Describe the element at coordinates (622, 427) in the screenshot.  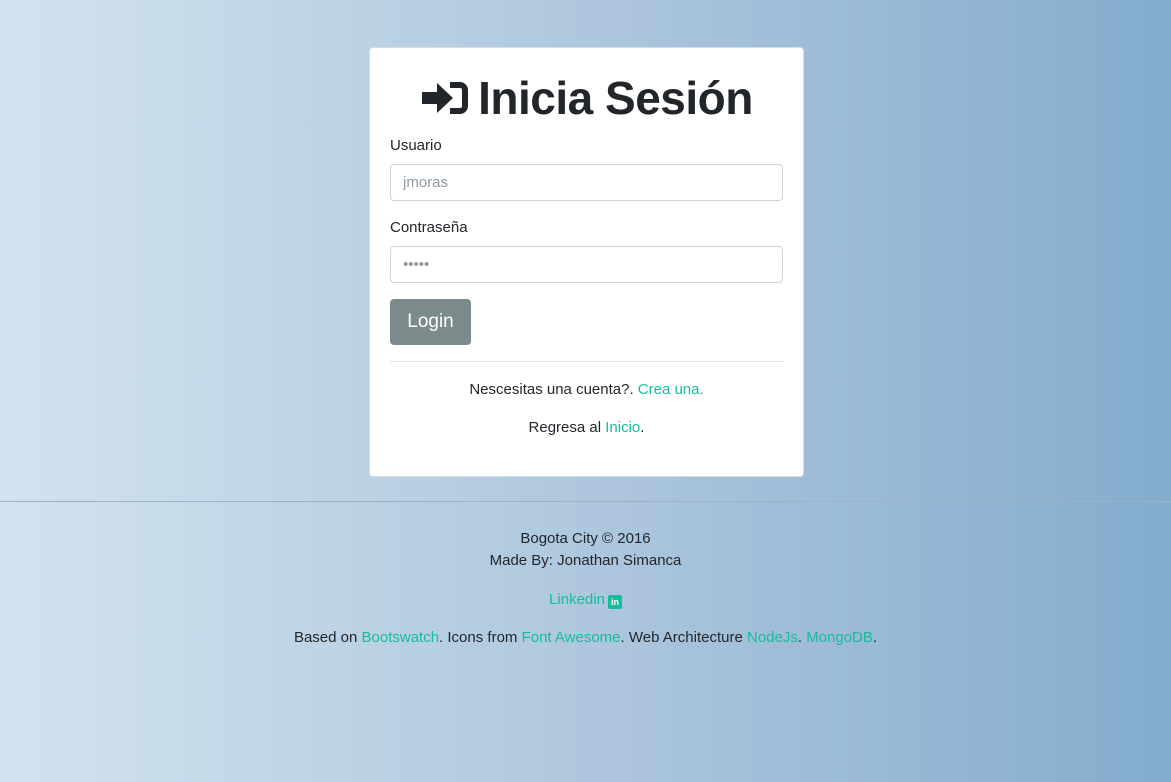
I see `home-link: Inicio` at that location.